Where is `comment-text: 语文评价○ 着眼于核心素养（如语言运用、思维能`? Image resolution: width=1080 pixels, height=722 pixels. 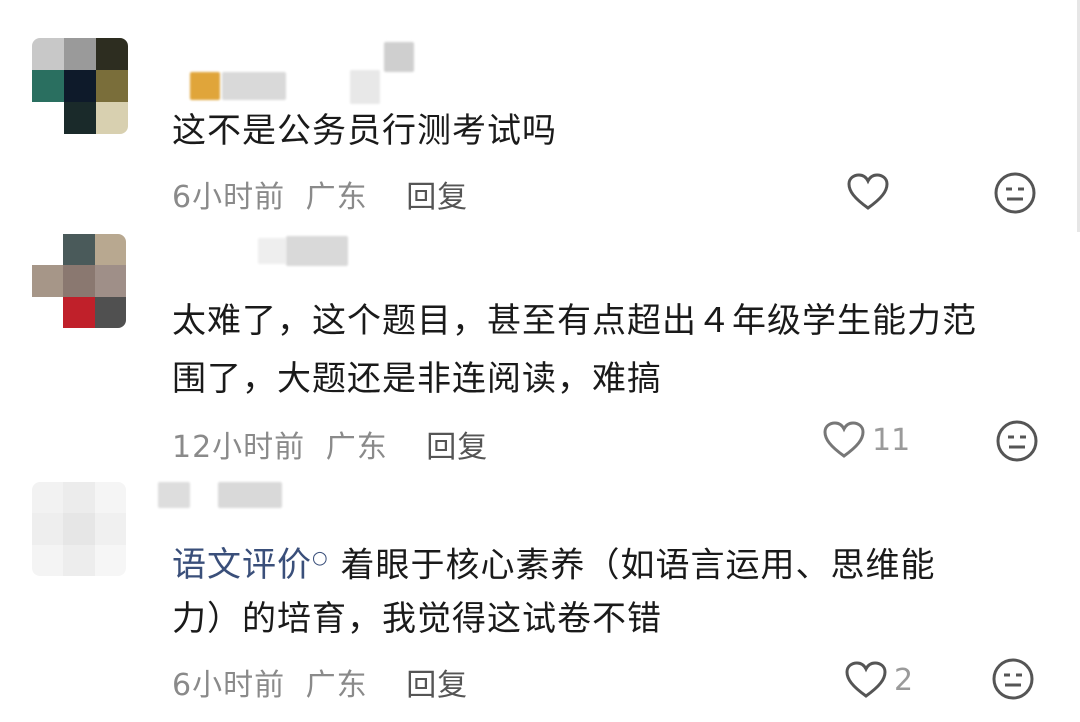 comment-text: 语文评价○ 着眼于核心素养（如语言运用、思维能 is located at coordinates (554, 562).